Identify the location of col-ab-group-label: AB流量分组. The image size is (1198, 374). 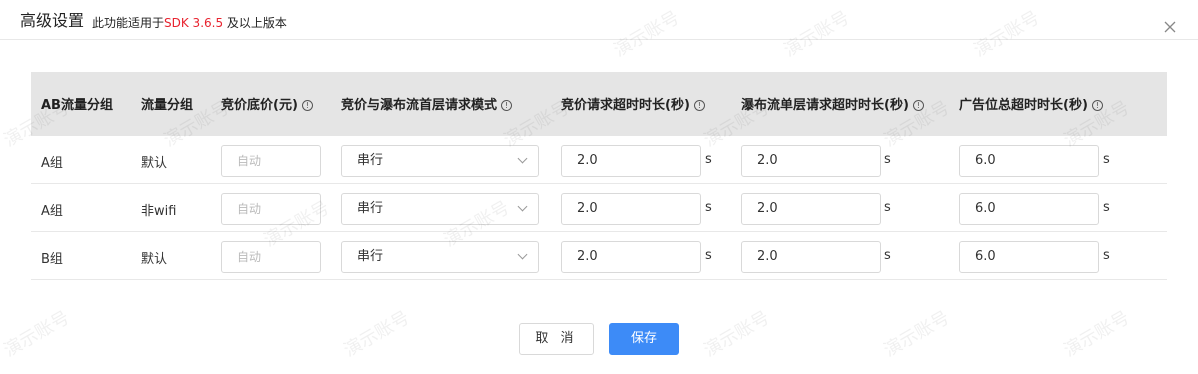
(77, 105).